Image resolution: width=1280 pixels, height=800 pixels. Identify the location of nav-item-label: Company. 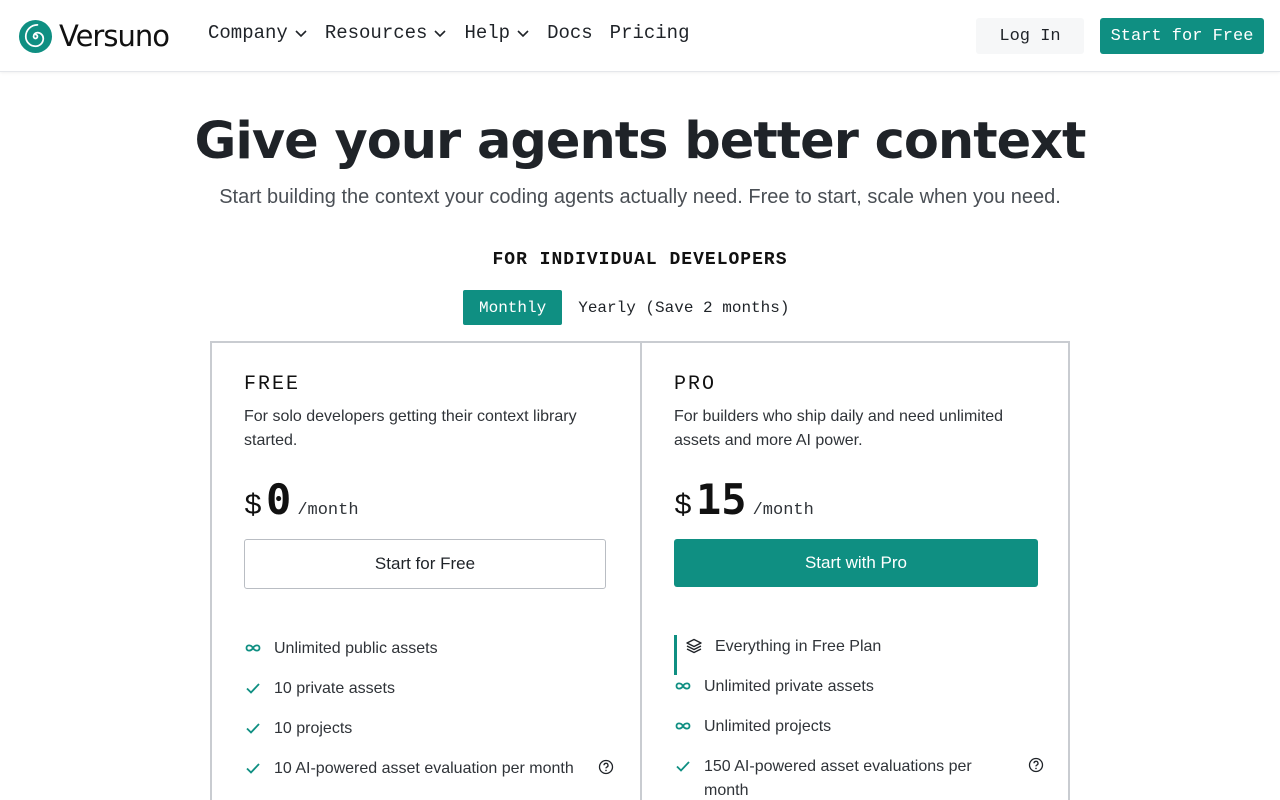
(248, 33).